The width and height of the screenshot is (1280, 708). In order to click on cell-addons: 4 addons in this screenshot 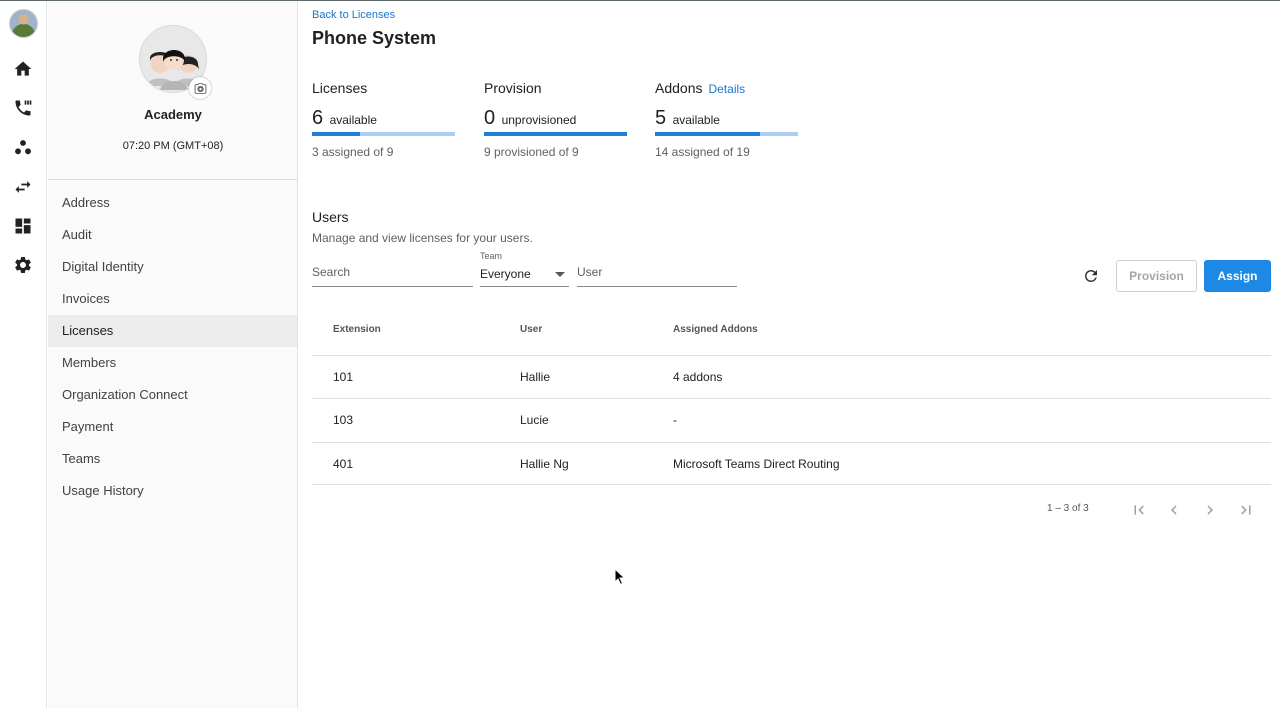, I will do `click(698, 377)`.